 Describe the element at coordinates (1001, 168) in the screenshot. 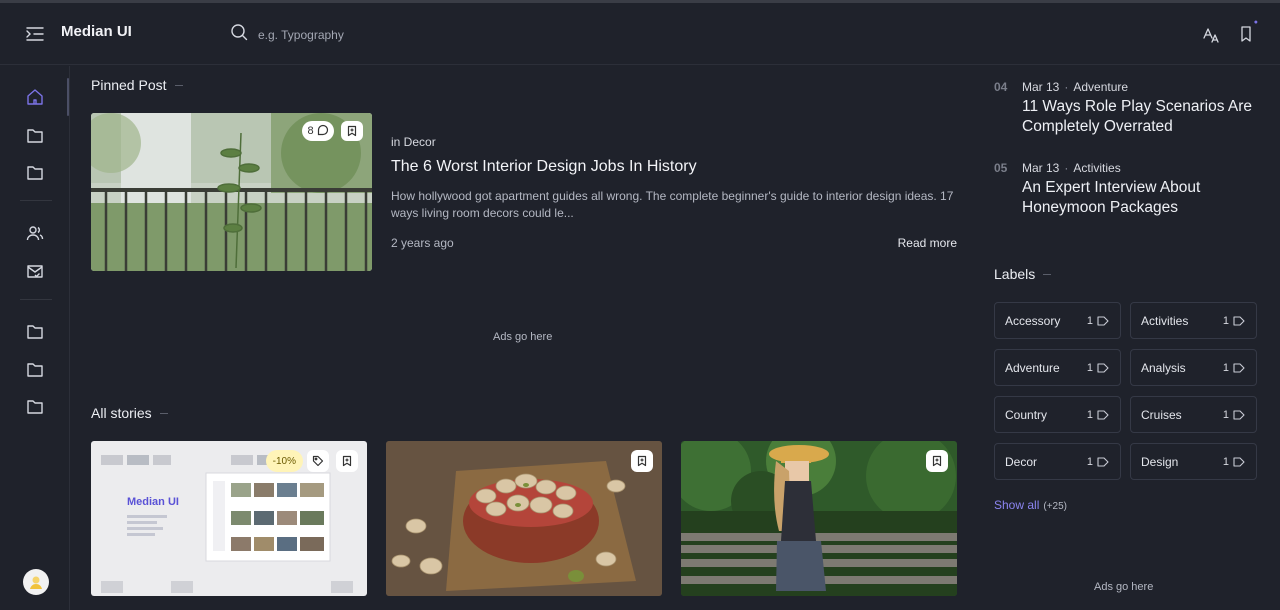

I see `trend-number: 05` at that location.